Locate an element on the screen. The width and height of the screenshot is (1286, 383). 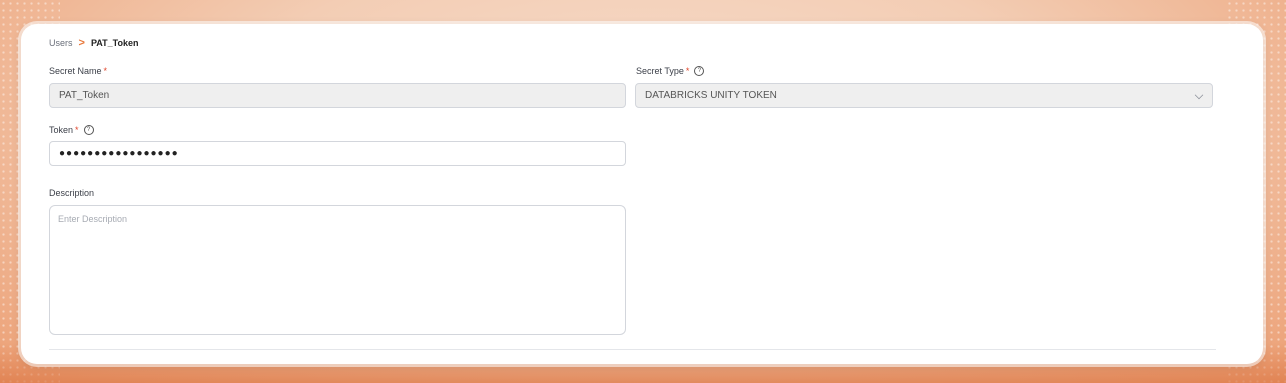
secret-name-input: PAT_Token is located at coordinates (337, 95).